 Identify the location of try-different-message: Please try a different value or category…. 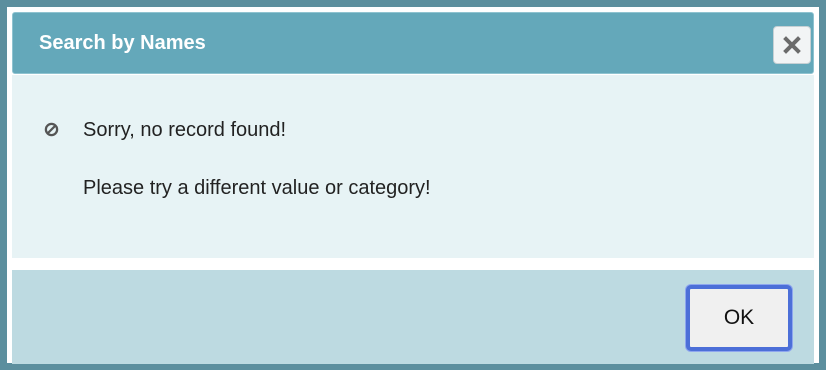
(257, 188).